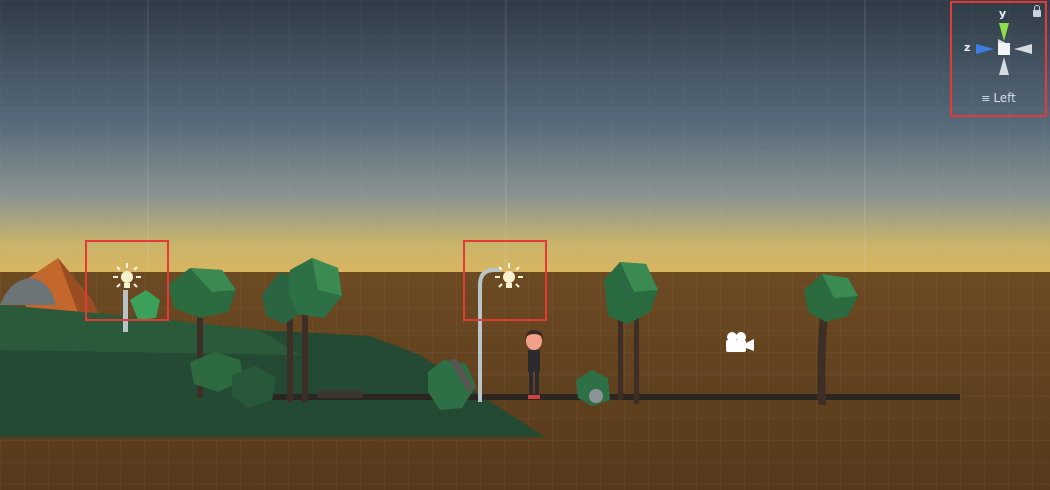 The image size is (1050, 490). I want to click on y-axis-cone, so click(1004, 32).